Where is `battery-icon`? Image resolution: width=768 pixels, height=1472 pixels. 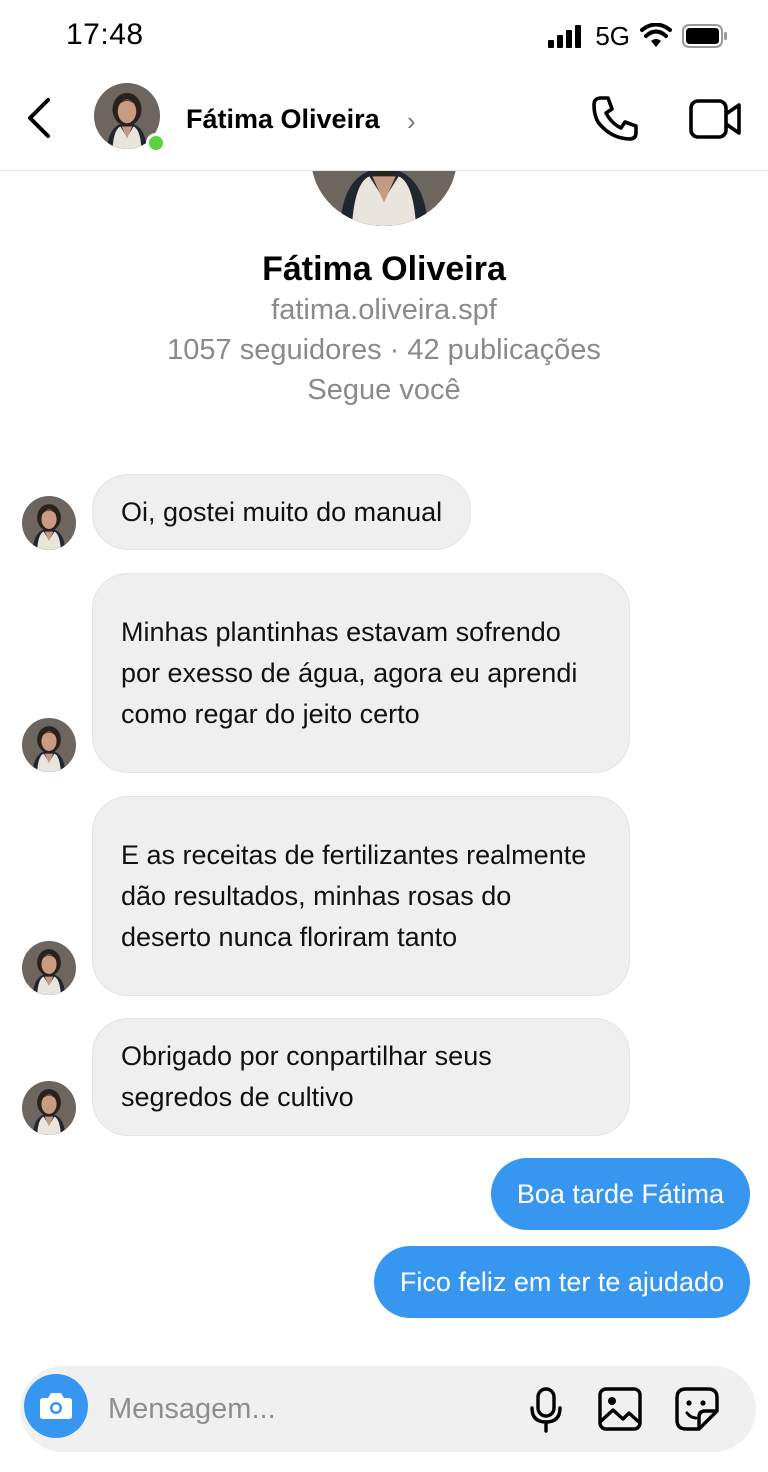
battery-icon is located at coordinates (704, 36).